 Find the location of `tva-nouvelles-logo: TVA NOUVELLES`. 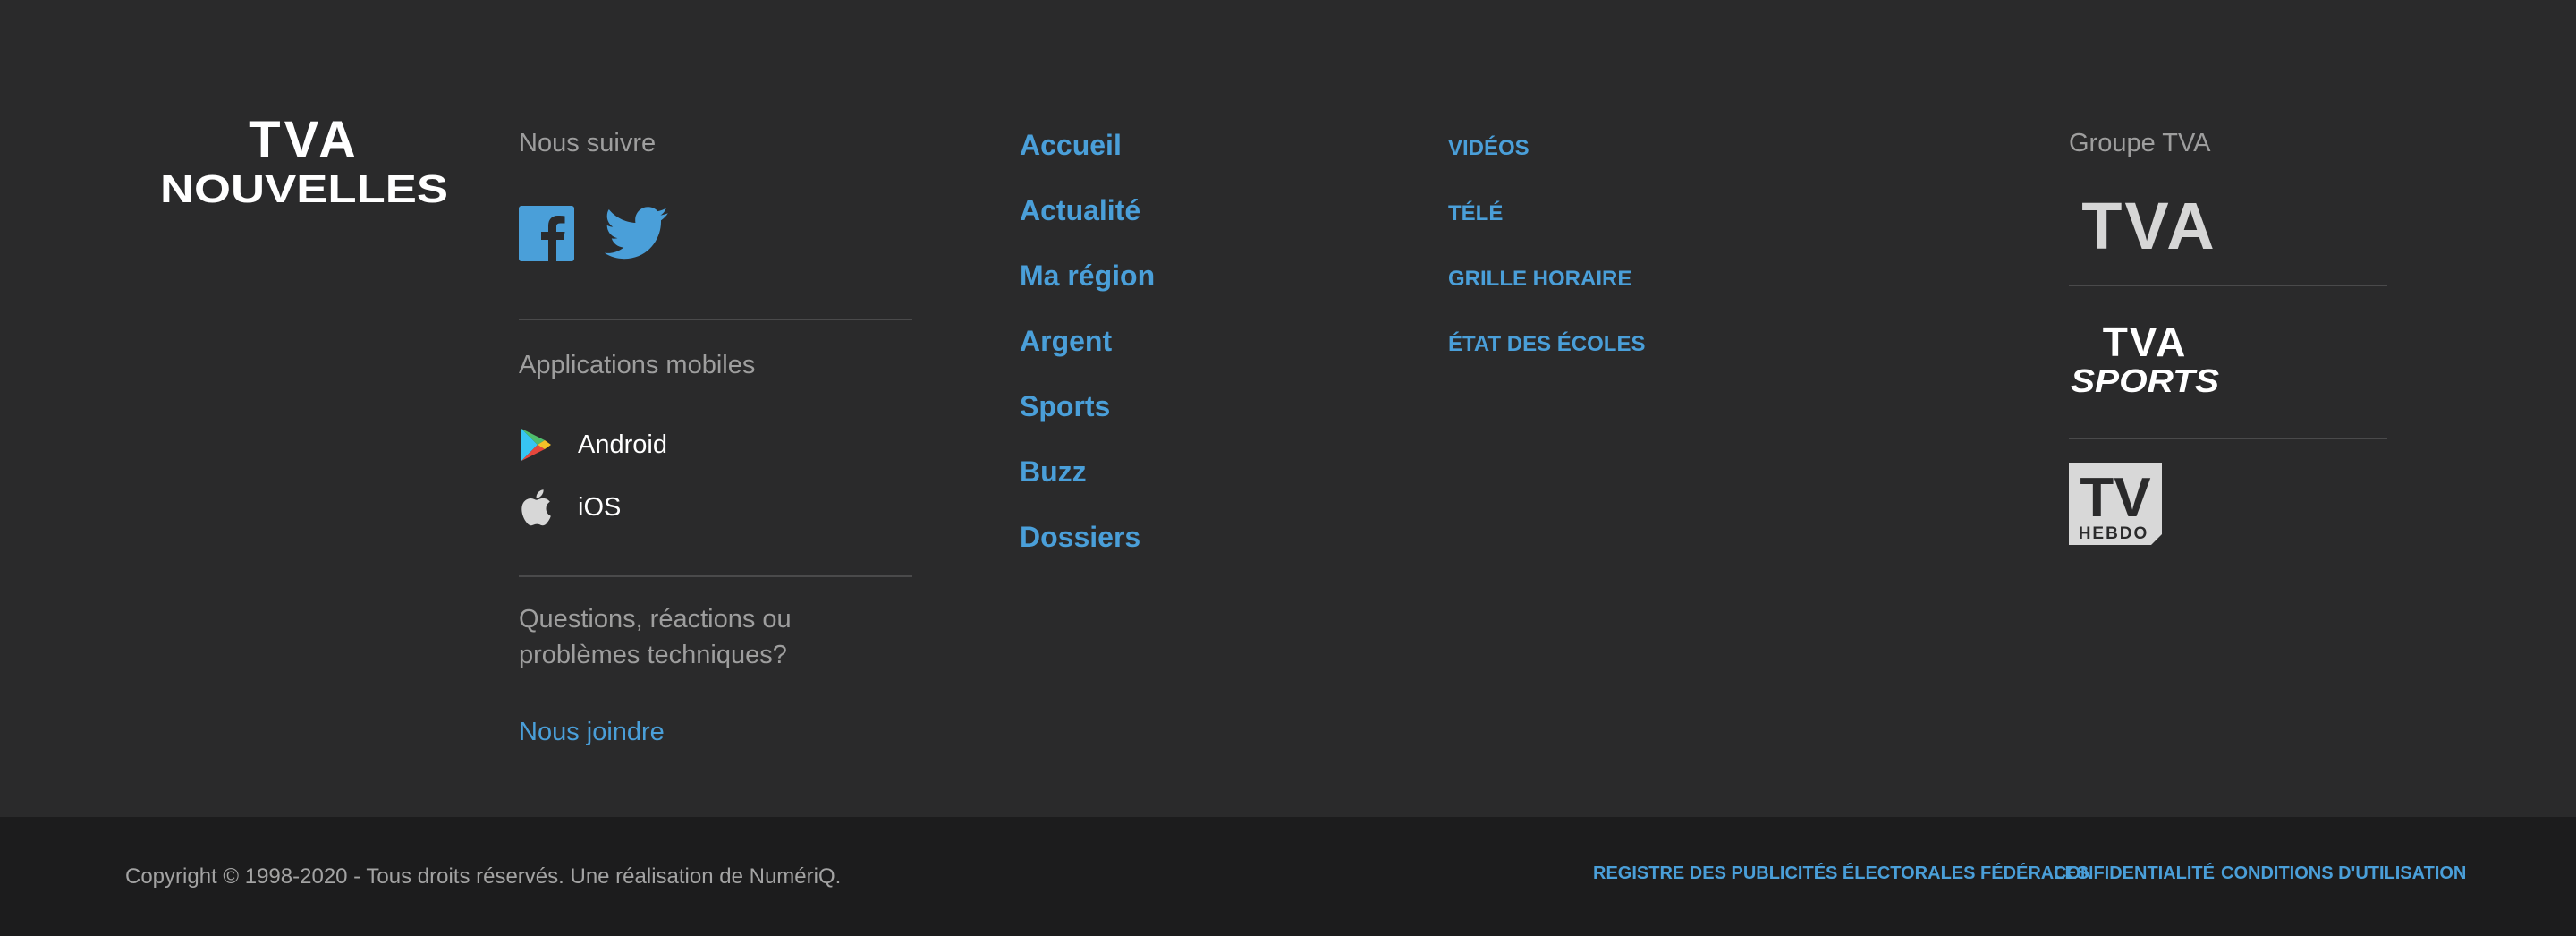

tva-nouvelles-logo: TVA NOUVELLES is located at coordinates (304, 161).